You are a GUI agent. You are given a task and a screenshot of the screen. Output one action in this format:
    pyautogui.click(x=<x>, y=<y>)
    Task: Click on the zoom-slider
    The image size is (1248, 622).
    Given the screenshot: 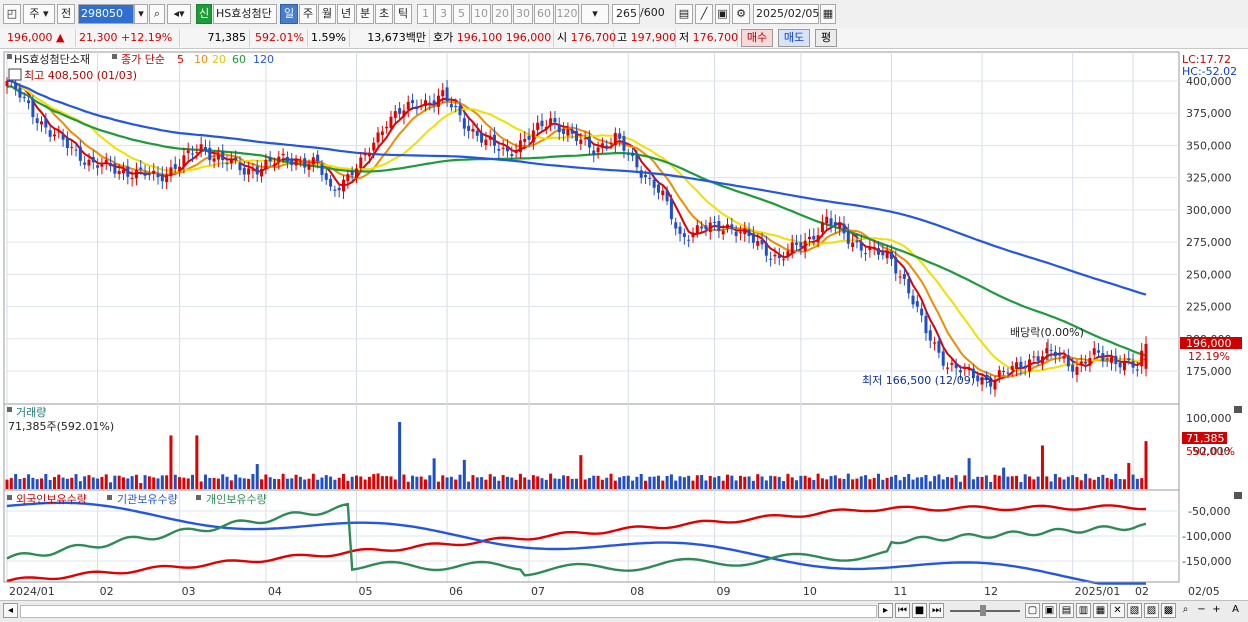 What is the action you would take?
    pyautogui.click(x=985, y=610)
    